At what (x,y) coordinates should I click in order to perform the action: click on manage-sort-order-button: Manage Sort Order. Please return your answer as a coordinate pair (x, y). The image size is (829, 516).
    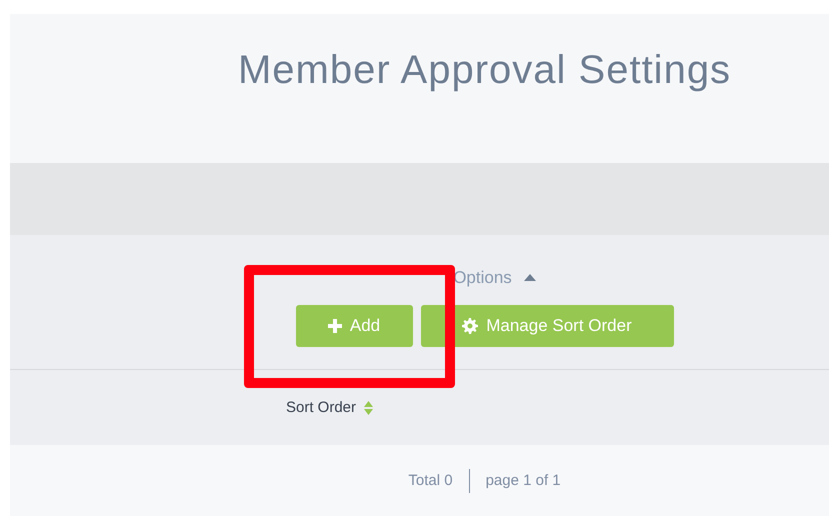
    Looking at the image, I should click on (547, 325).